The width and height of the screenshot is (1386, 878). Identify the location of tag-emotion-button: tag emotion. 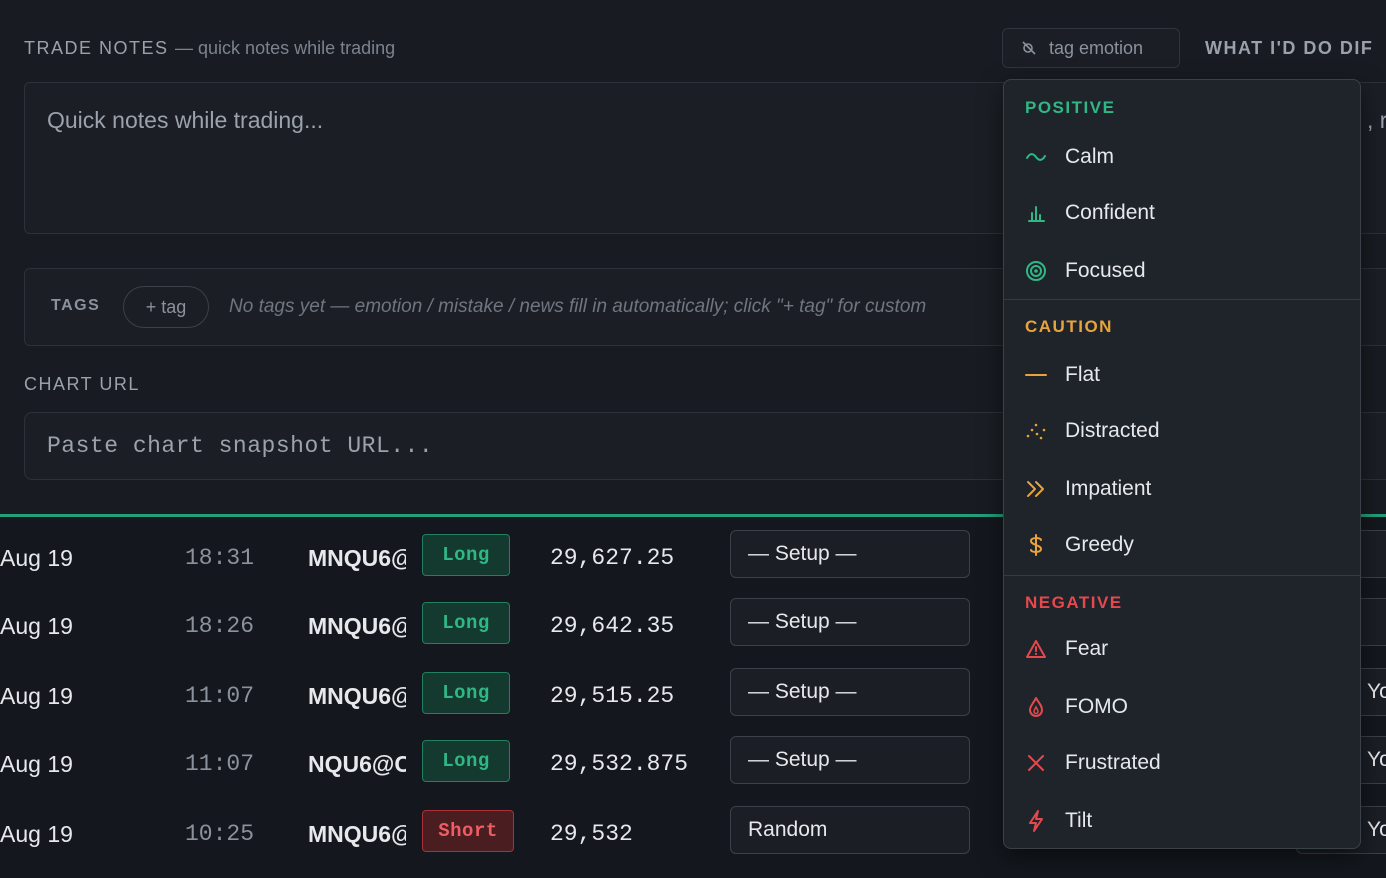
(1091, 48).